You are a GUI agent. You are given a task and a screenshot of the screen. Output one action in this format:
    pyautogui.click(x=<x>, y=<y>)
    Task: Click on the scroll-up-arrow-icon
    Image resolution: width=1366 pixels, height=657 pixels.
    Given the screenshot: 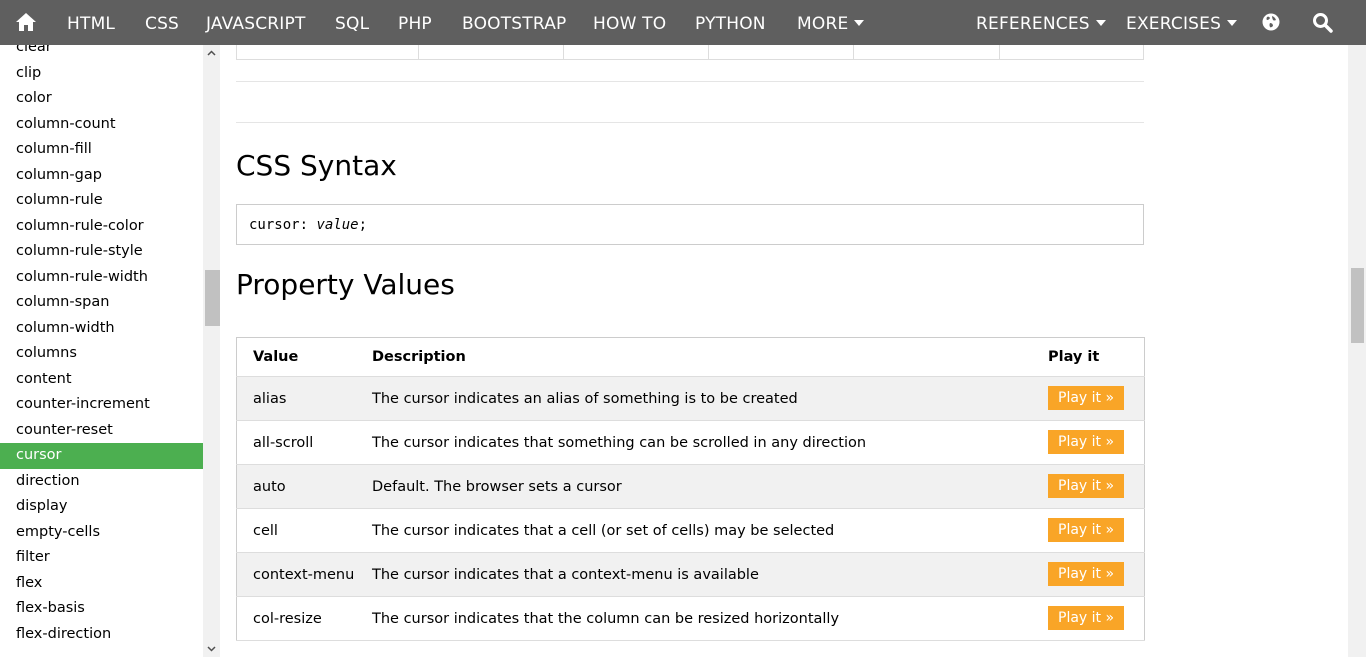 What is the action you would take?
    pyautogui.click(x=211, y=53)
    